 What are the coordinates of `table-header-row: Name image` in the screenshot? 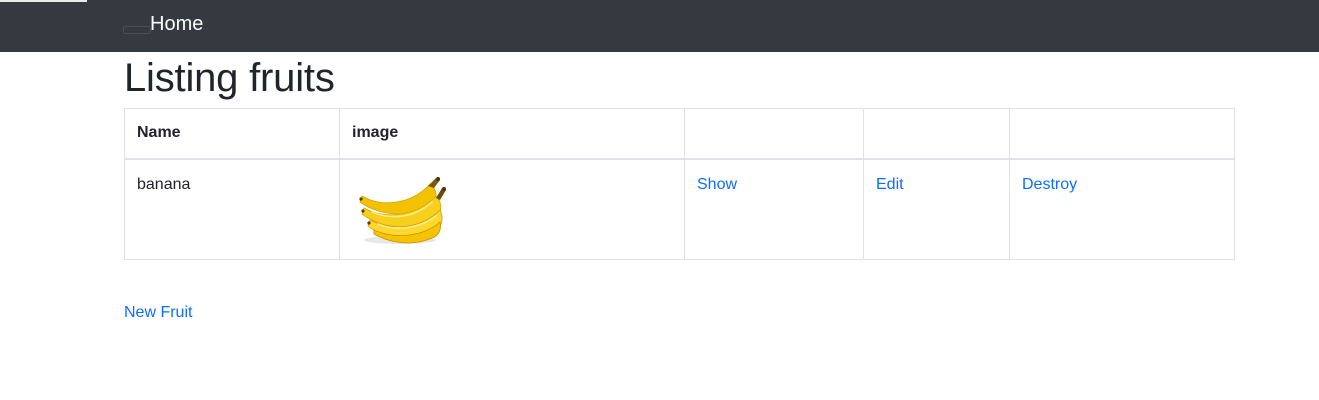 It's located at (679, 134).